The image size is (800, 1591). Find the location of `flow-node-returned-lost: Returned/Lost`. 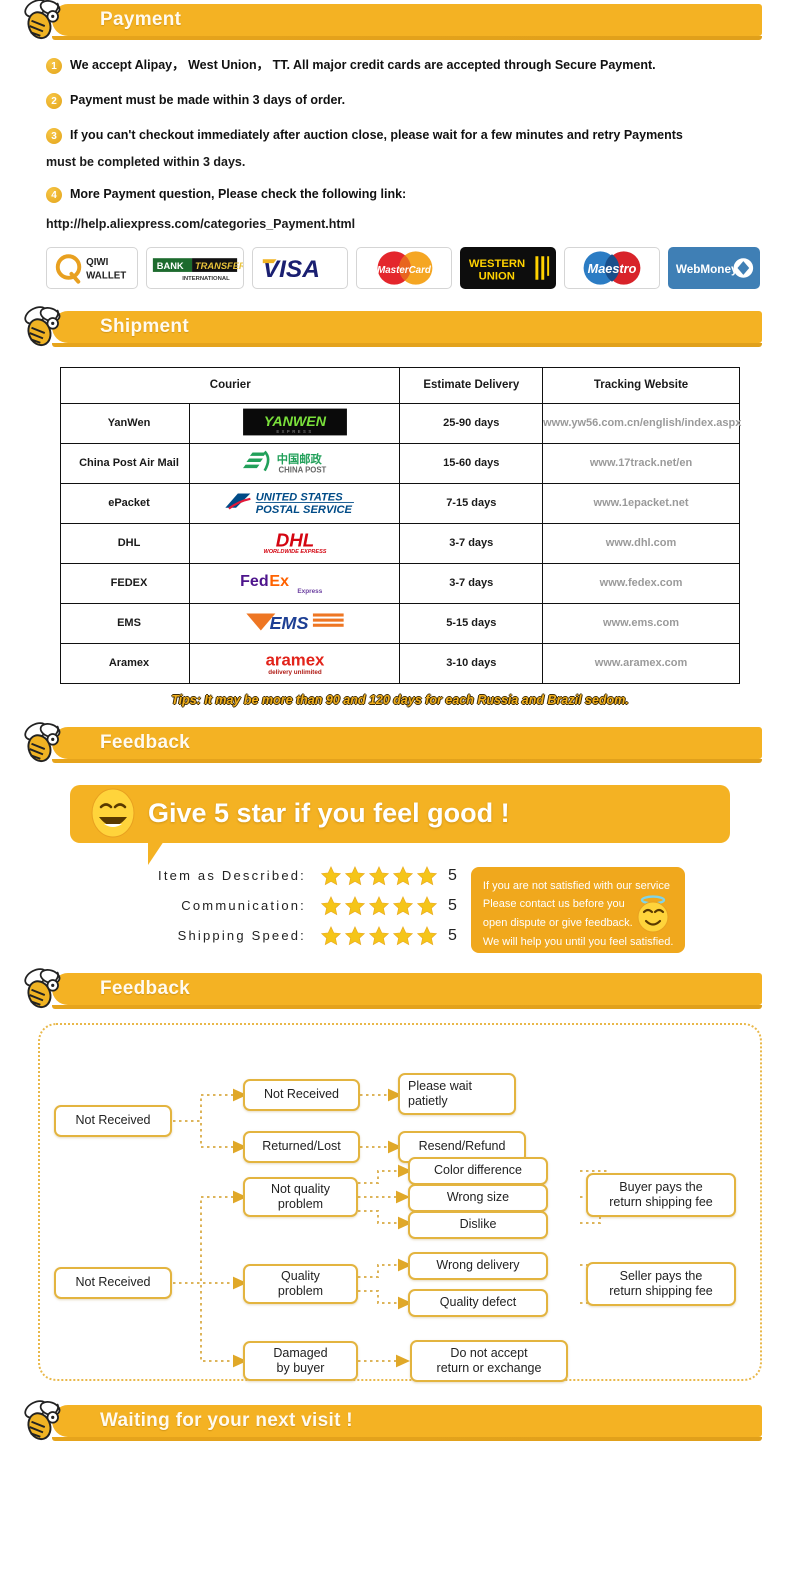

flow-node-returned-lost: Returned/Lost is located at coordinates (301, 1146).